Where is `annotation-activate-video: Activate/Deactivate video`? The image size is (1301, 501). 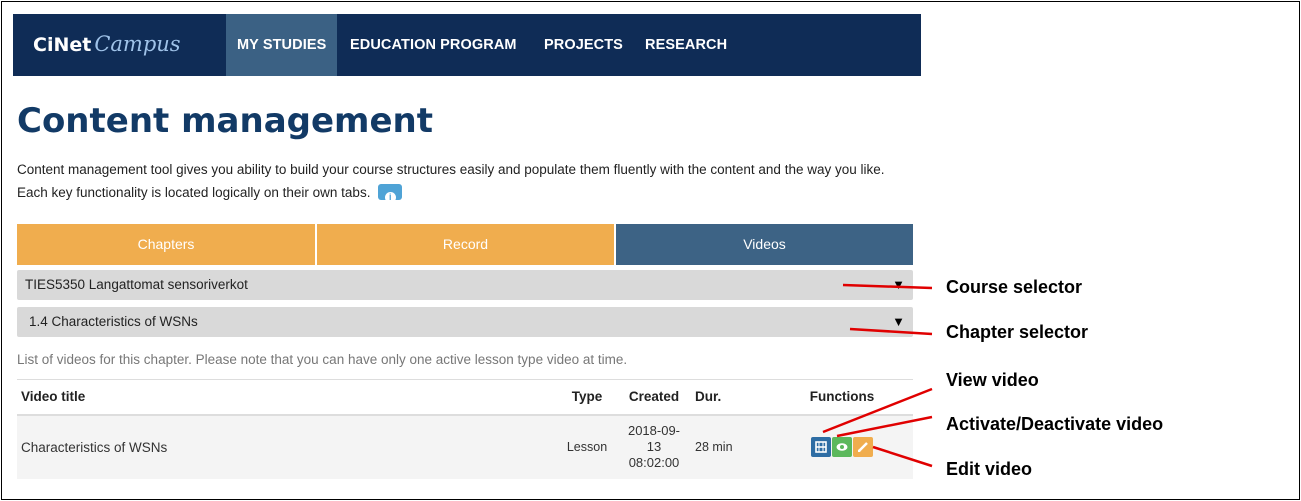
annotation-activate-video: Activate/Deactivate video is located at coordinates (1055, 424).